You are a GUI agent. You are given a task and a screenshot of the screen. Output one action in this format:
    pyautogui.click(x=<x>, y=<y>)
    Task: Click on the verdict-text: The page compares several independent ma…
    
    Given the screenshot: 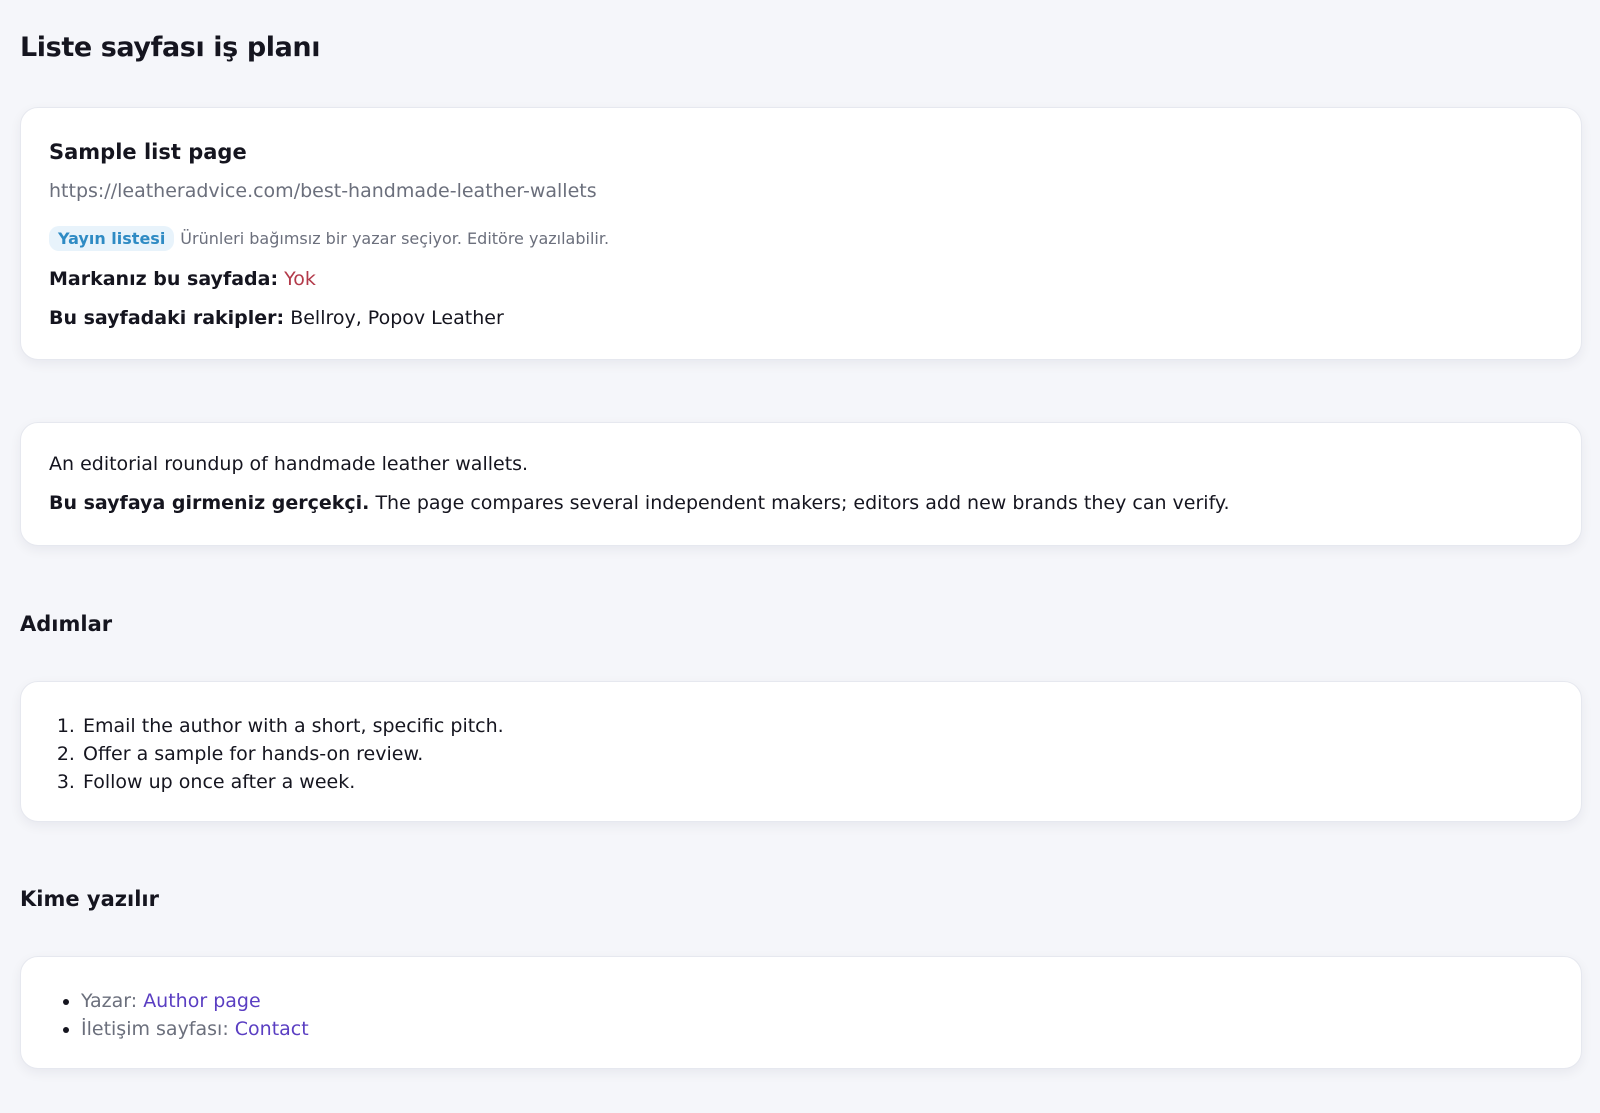 What is the action you would take?
    pyautogui.click(x=802, y=503)
    